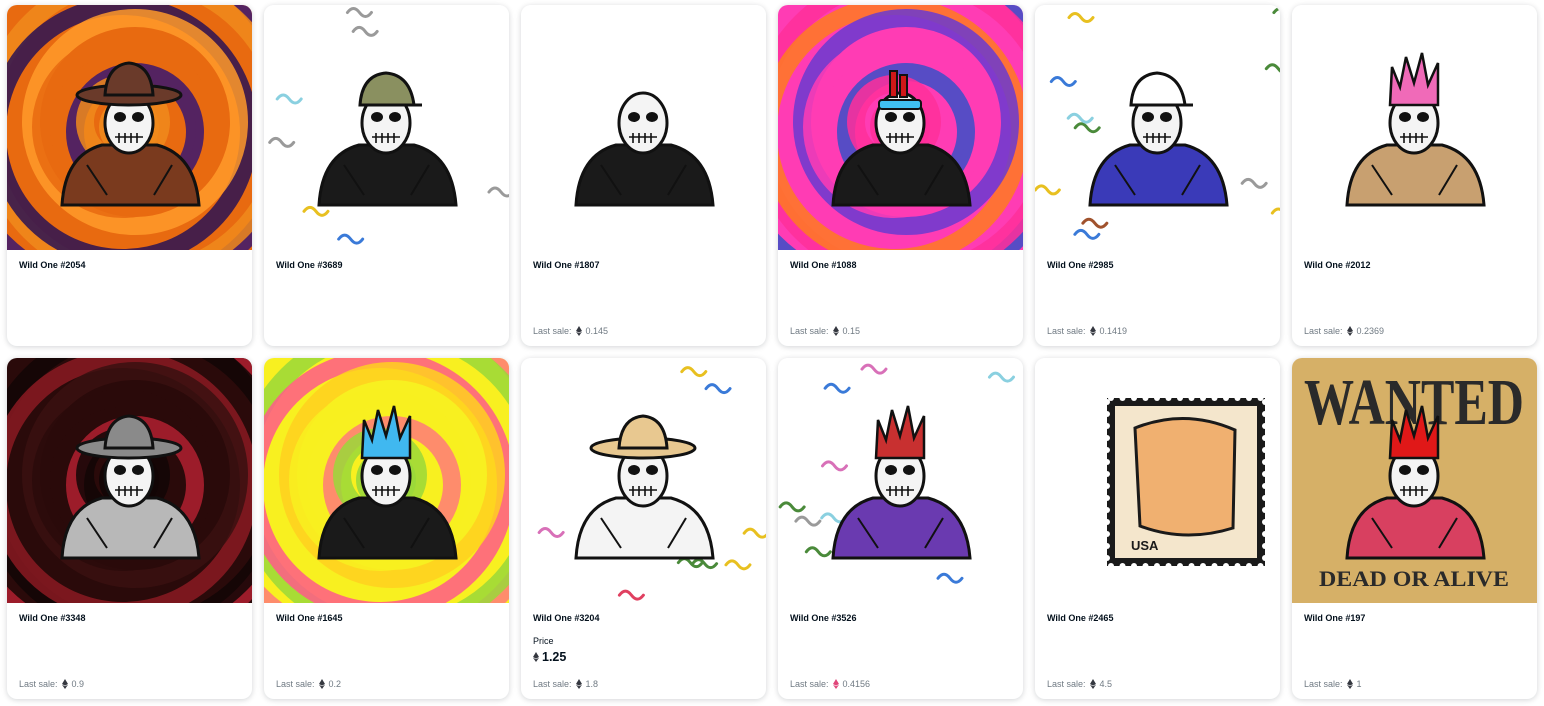 Image resolution: width=1544 pixels, height=706 pixels. I want to click on nft-info: Wild One #2054, so click(129, 298).